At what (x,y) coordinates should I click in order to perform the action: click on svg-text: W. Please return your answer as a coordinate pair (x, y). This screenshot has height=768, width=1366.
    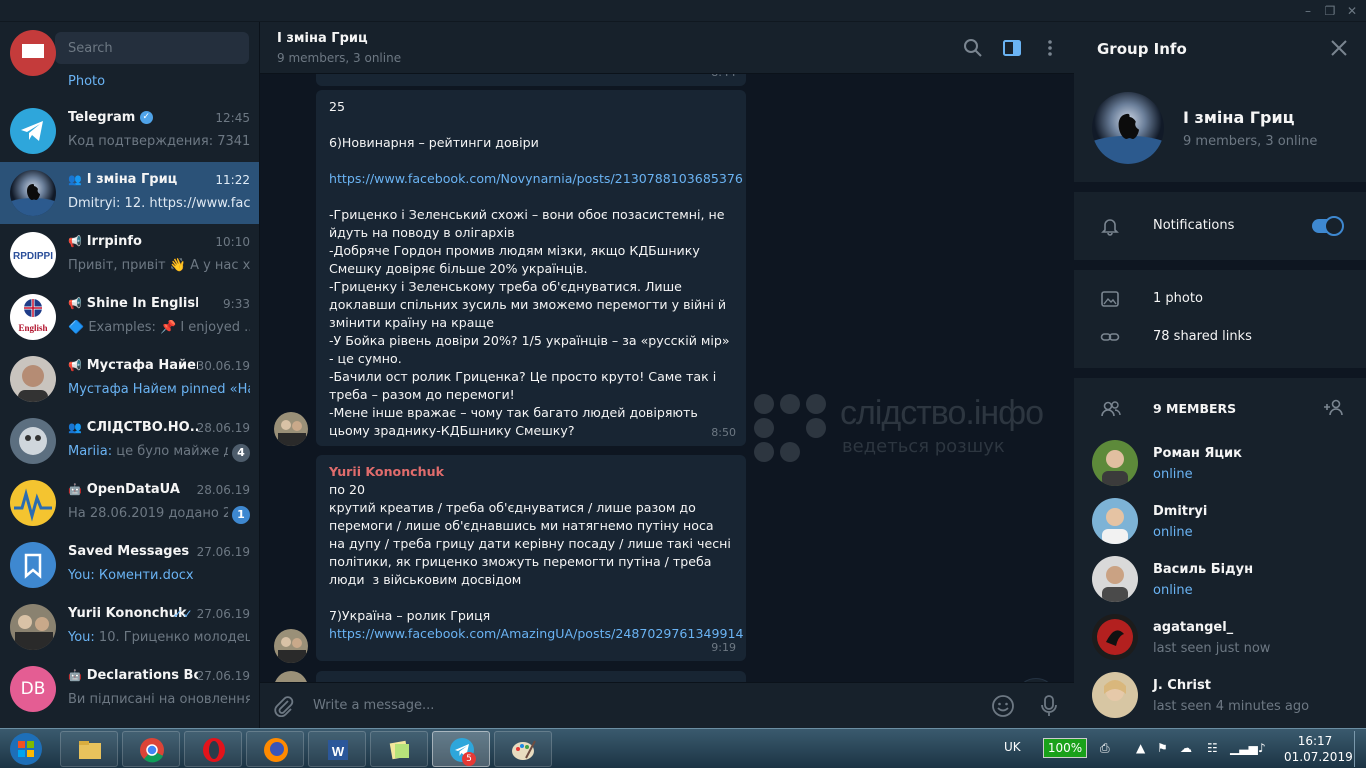
    Looking at the image, I should click on (338, 751).